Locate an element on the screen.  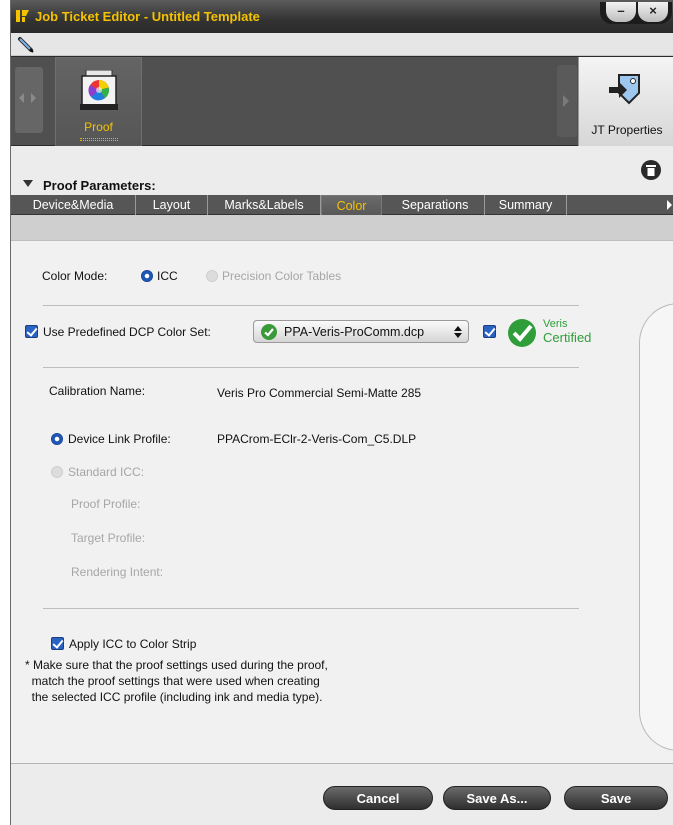
side-panel-shape is located at coordinates (656, 527).